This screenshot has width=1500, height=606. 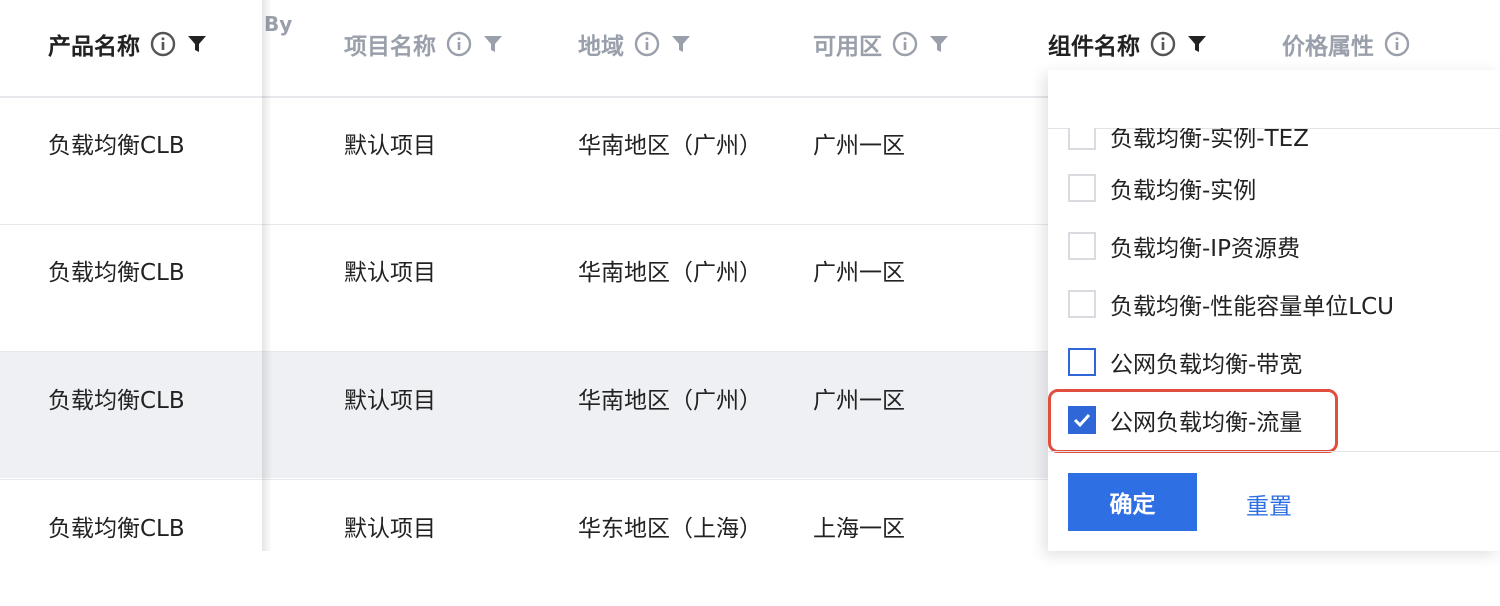 What do you see at coordinates (1094, 47) in the screenshot?
I see `column-header-label: 组件名称` at bounding box center [1094, 47].